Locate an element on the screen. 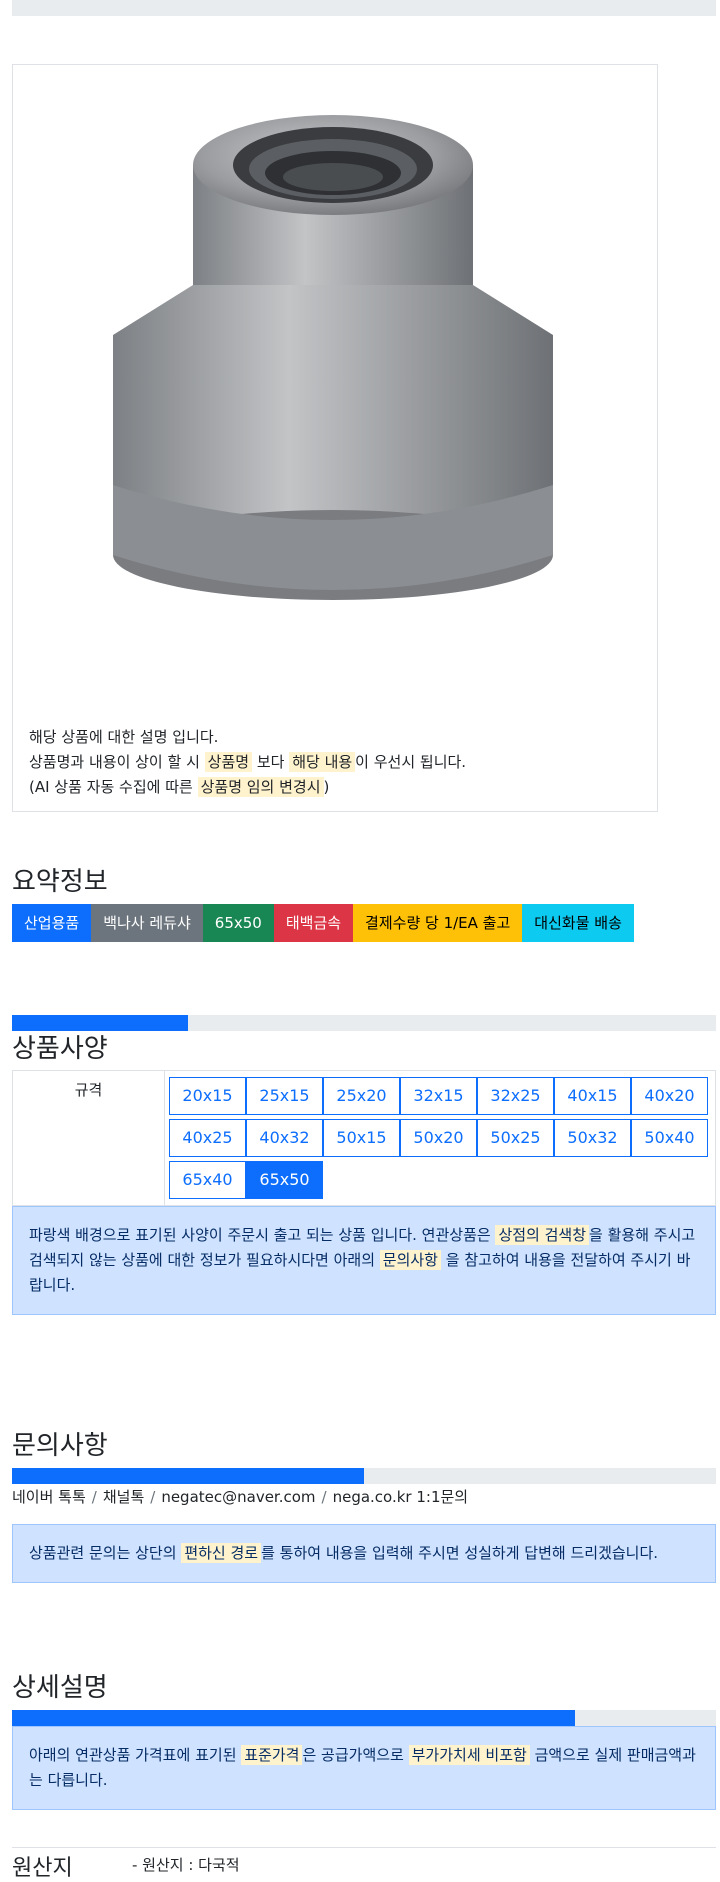  text: 아래의 연관상품 가격표에 표기된 is located at coordinates (135, 1755).